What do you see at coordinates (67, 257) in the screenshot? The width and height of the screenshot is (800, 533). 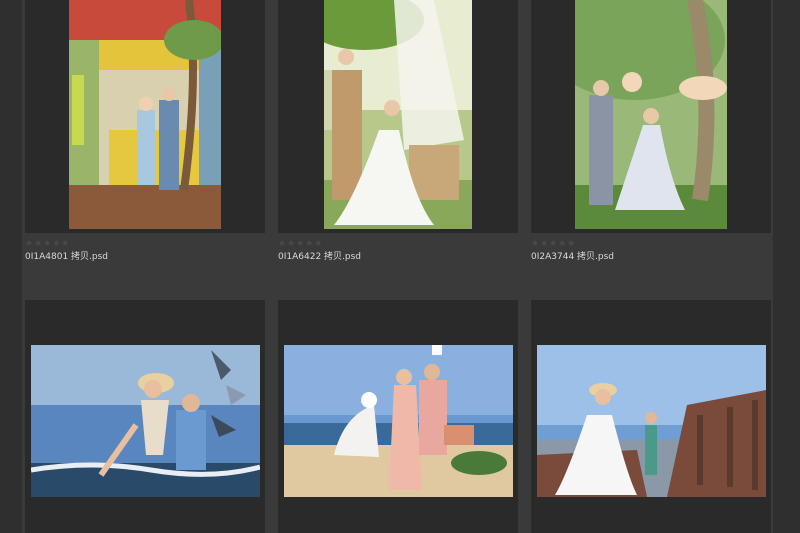 I see `file-name: 0I1A4801 拷贝.psd` at bounding box center [67, 257].